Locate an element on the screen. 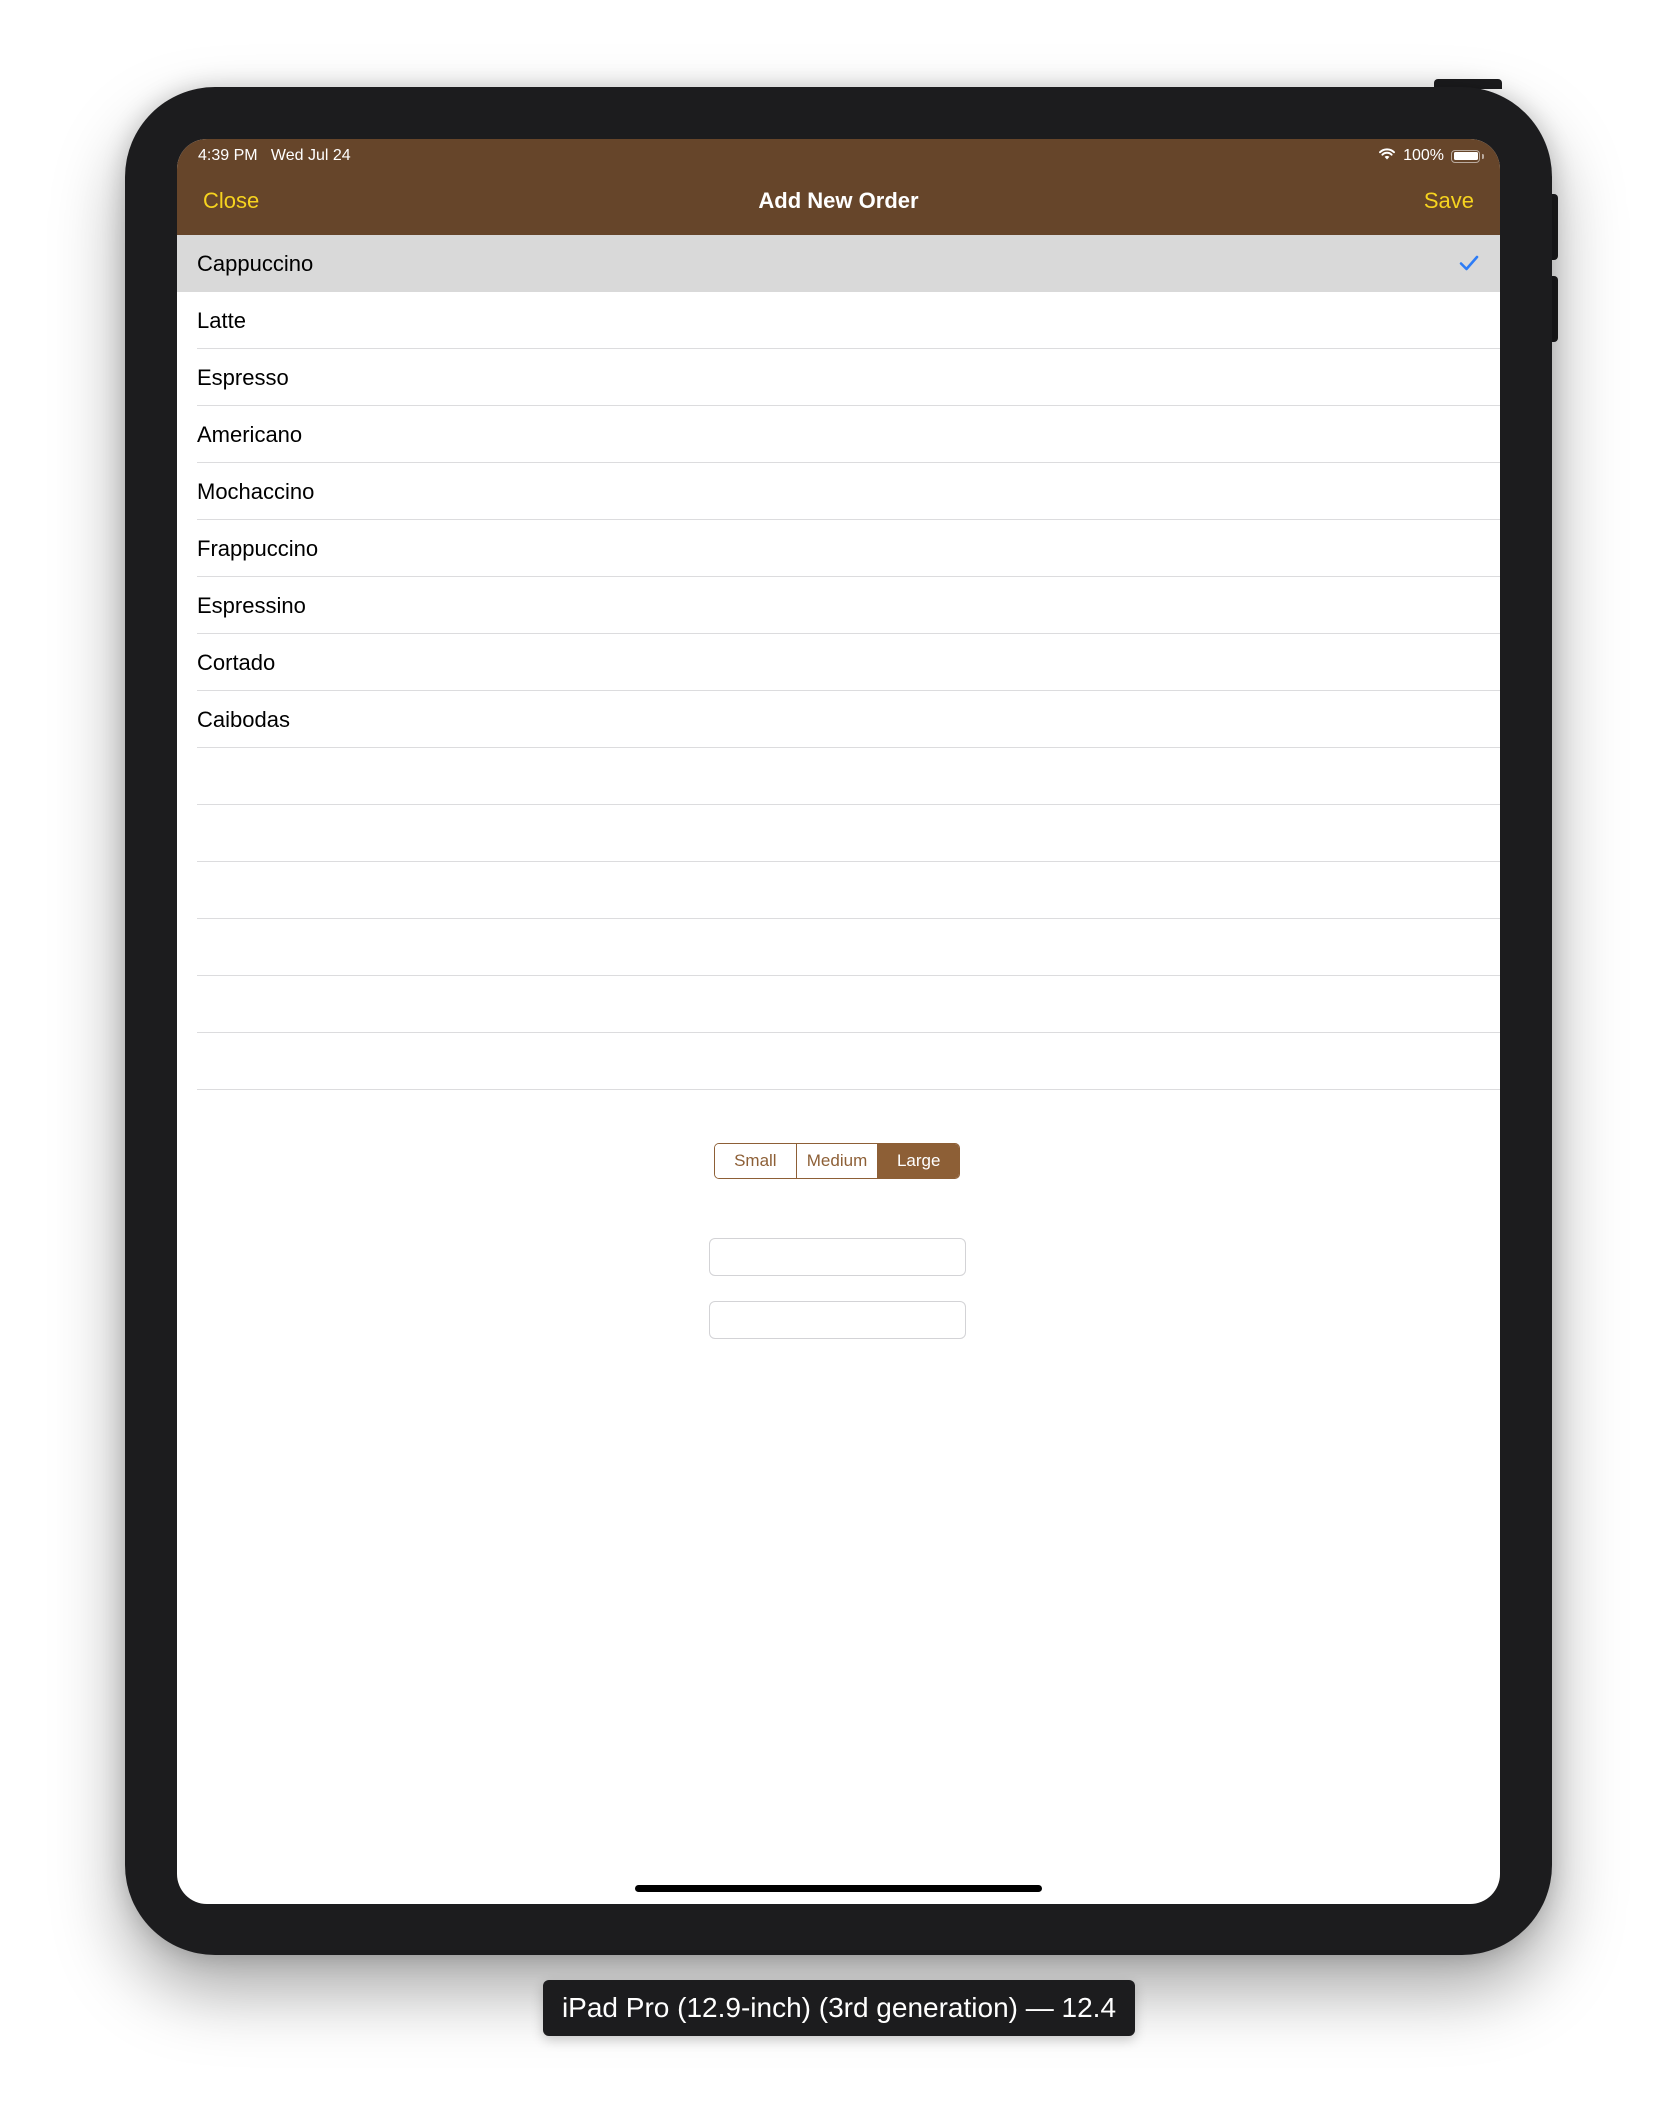 The width and height of the screenshot is (1676, 2114). list-item-label: Americano is located at coordinates (250, 434).